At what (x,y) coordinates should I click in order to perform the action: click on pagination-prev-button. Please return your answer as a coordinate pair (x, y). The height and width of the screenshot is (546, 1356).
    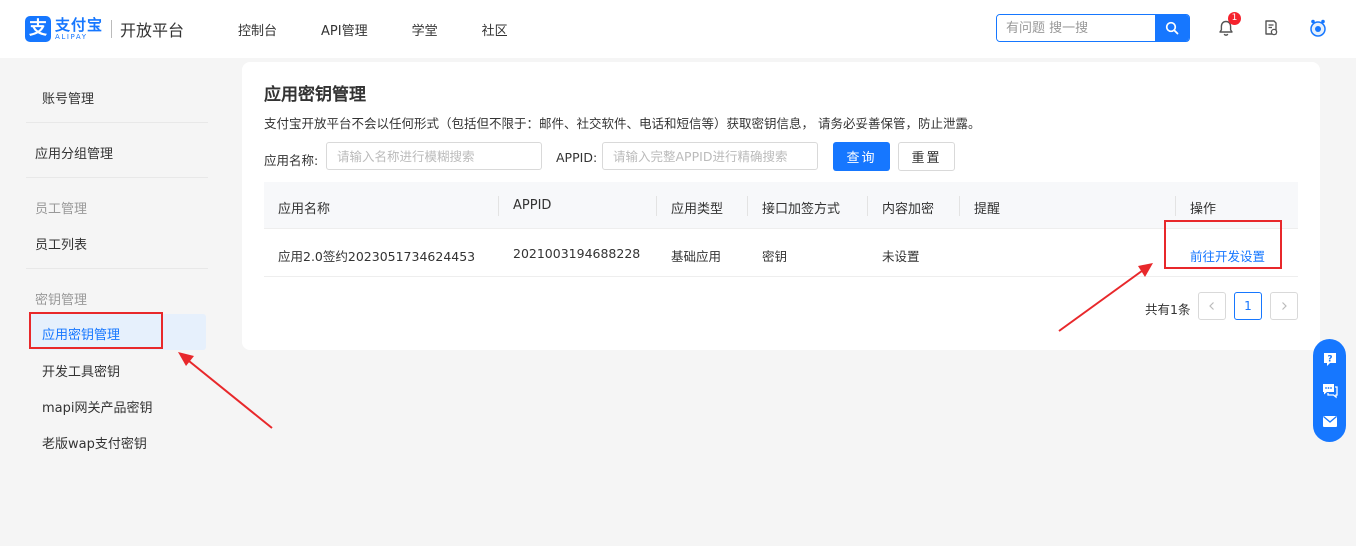
    Looking at the image, I should click on (1212, 306).